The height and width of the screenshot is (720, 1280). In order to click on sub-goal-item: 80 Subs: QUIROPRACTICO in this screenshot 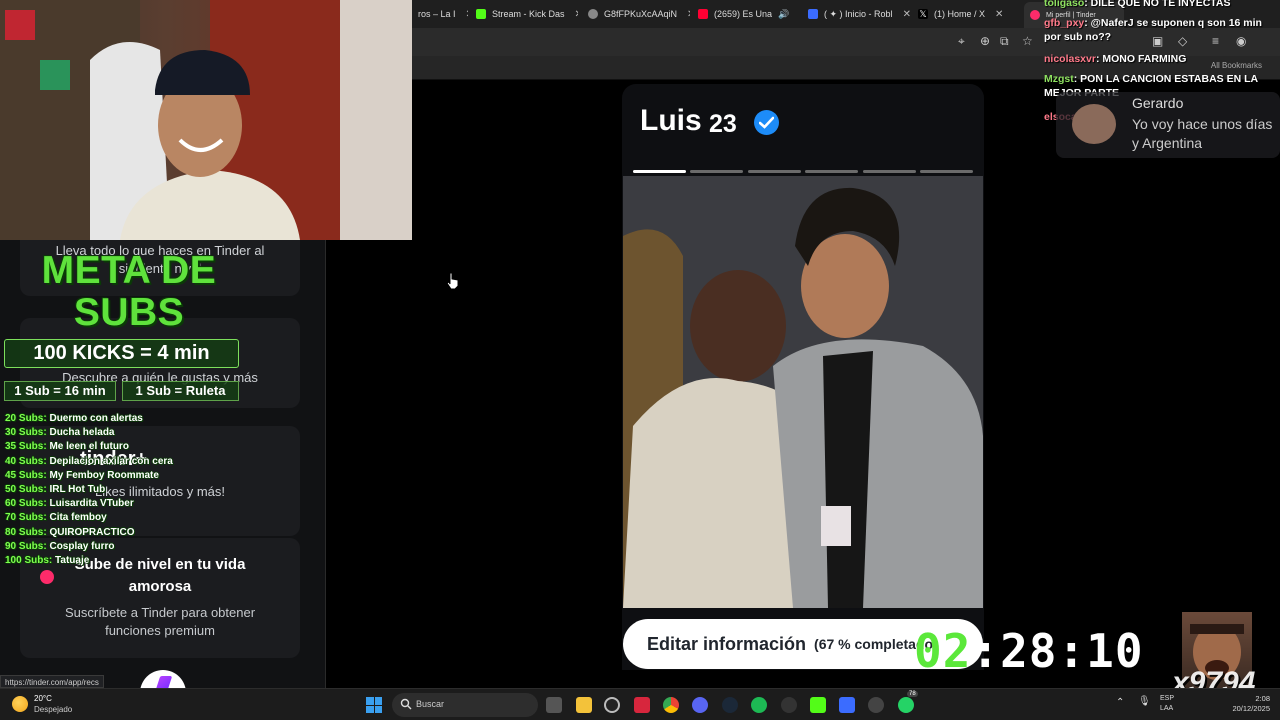, I will do `click(89, 533)`.